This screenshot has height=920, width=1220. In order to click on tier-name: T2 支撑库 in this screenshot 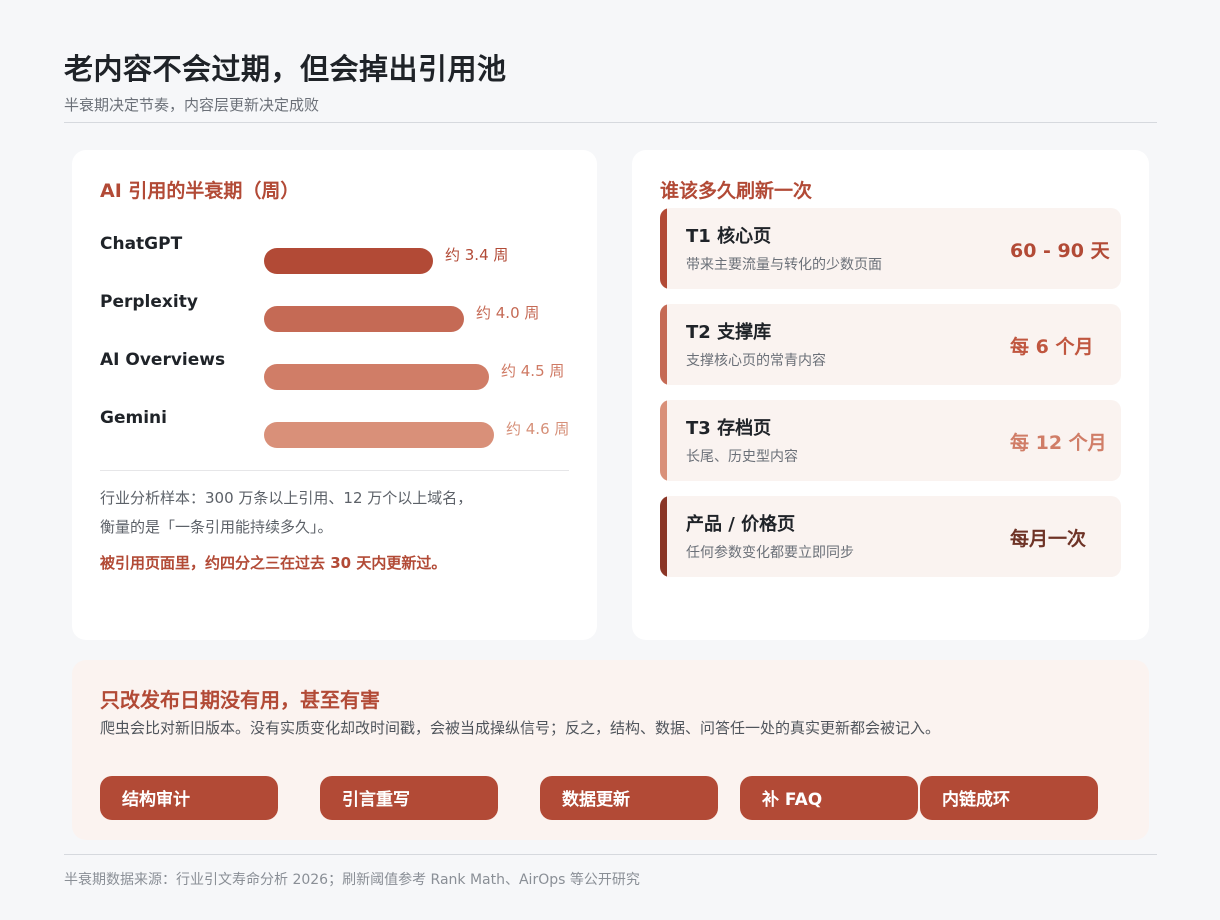, I will do `click(729, 332)`.